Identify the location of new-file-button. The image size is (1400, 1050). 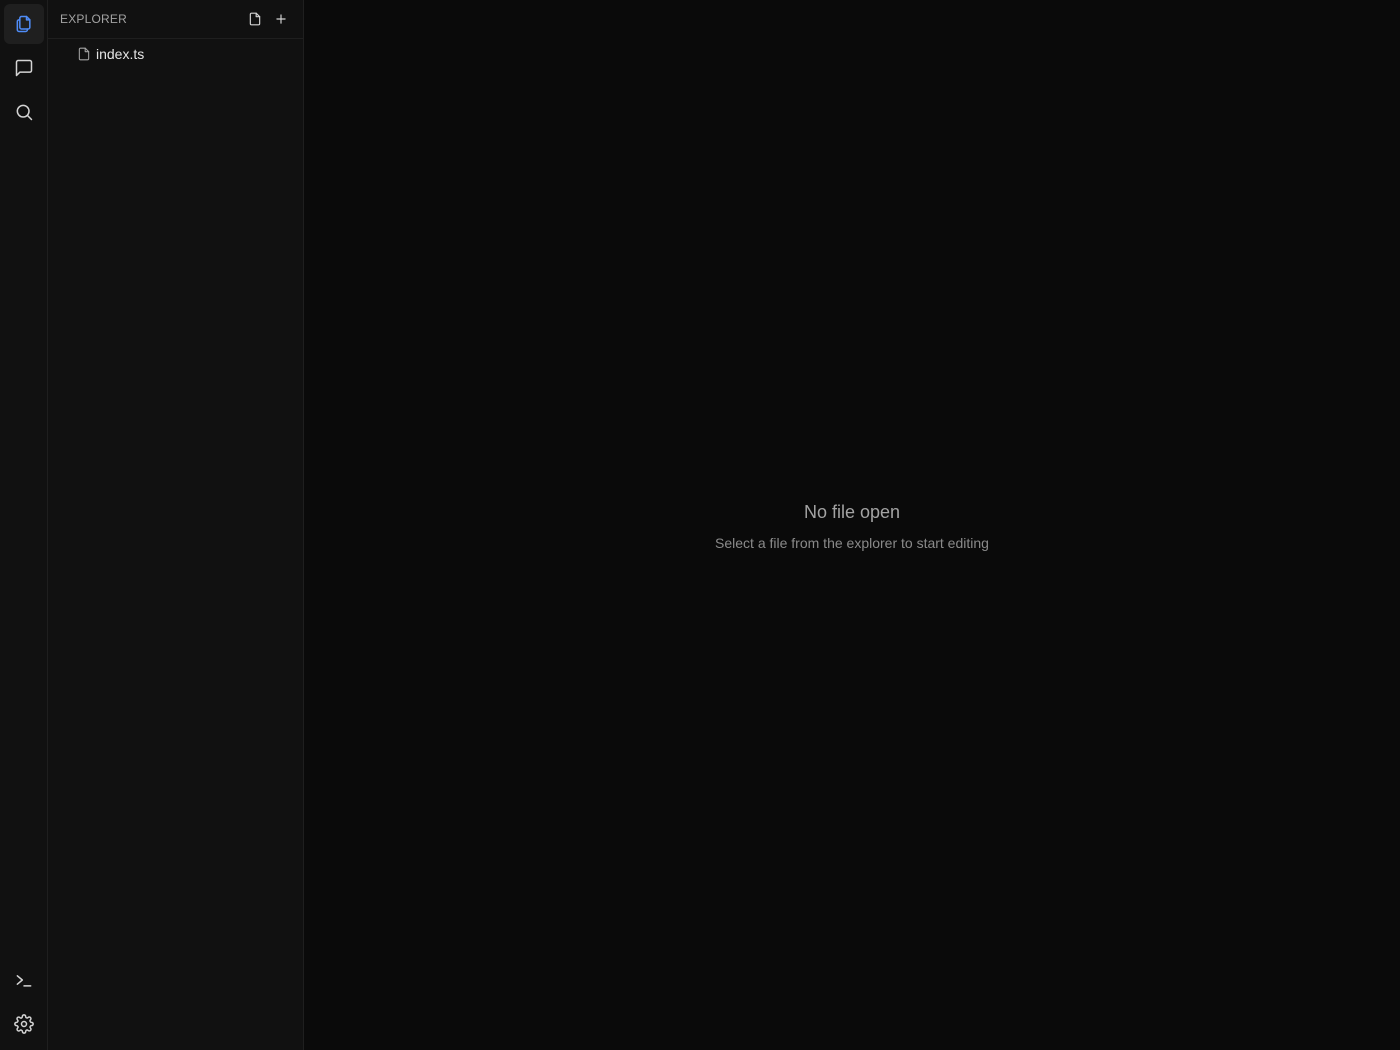
(255, 19).